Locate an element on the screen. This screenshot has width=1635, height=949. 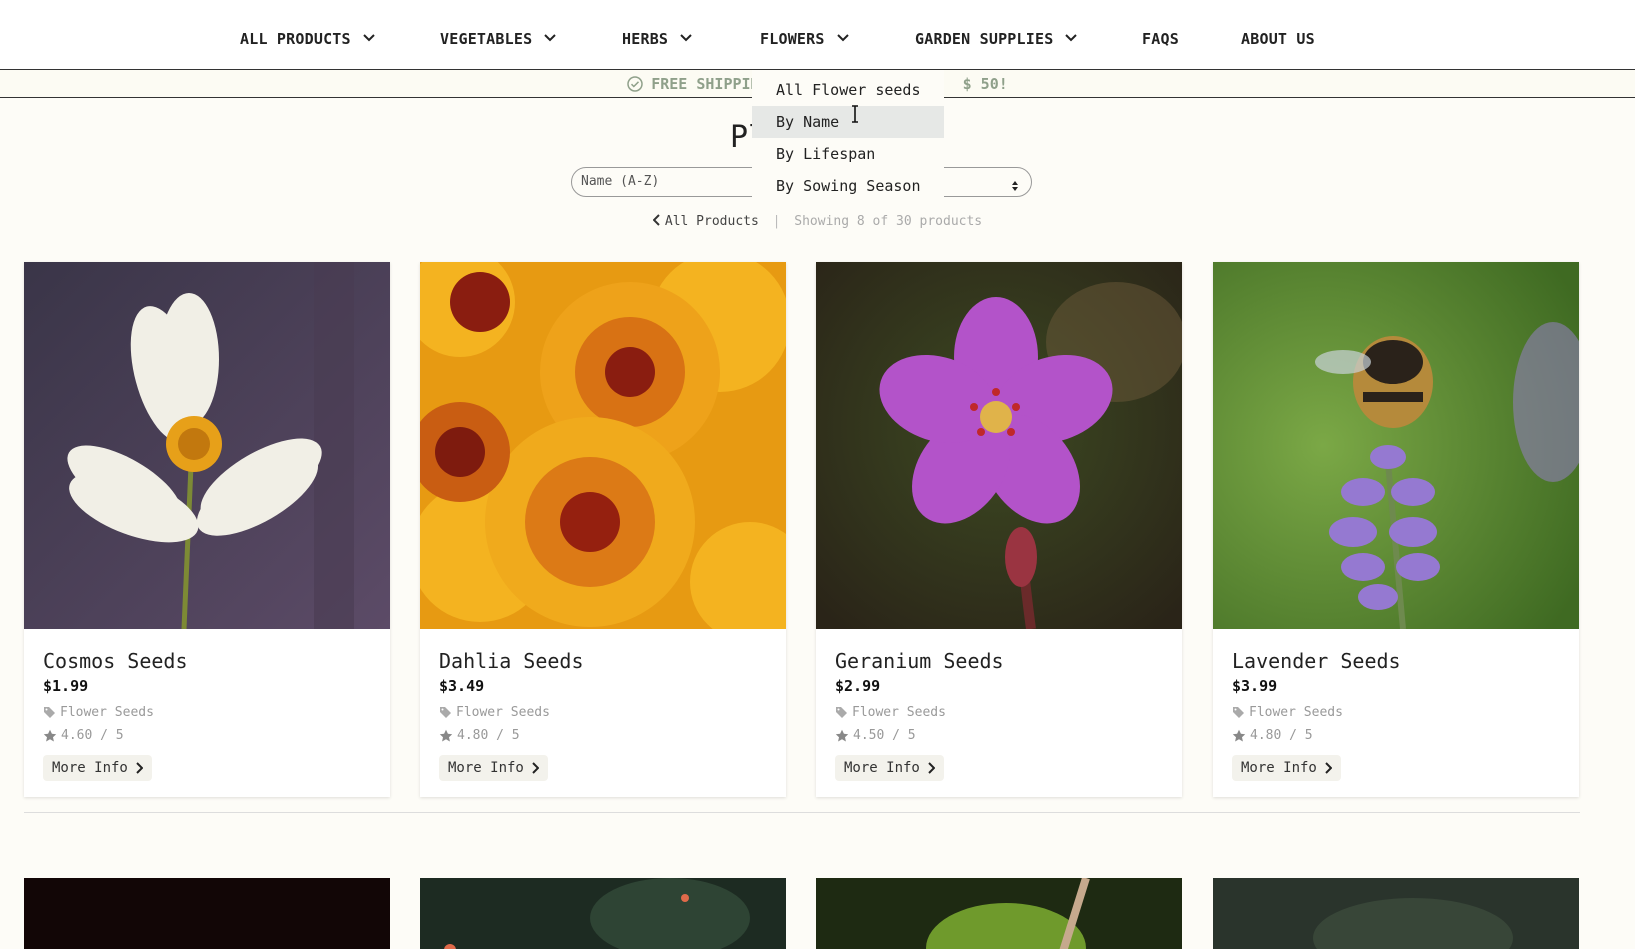
nav-faqs: FAQS is located at coordinates (1160, 39).